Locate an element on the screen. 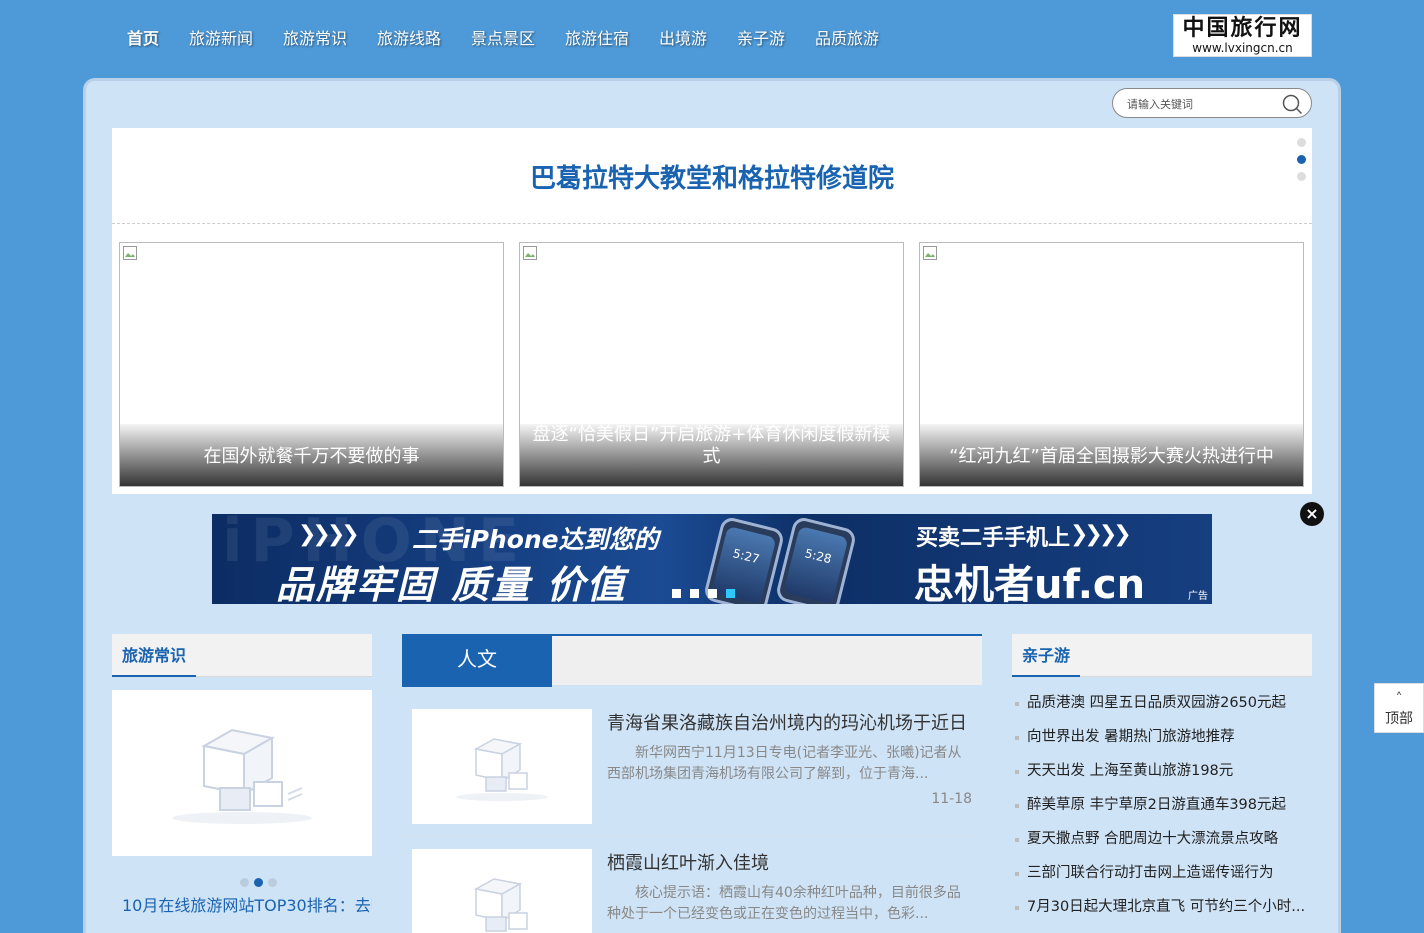 The width and height of the screenshot is (1424, 933). placeholder-image is located at coordinates (242, 773).